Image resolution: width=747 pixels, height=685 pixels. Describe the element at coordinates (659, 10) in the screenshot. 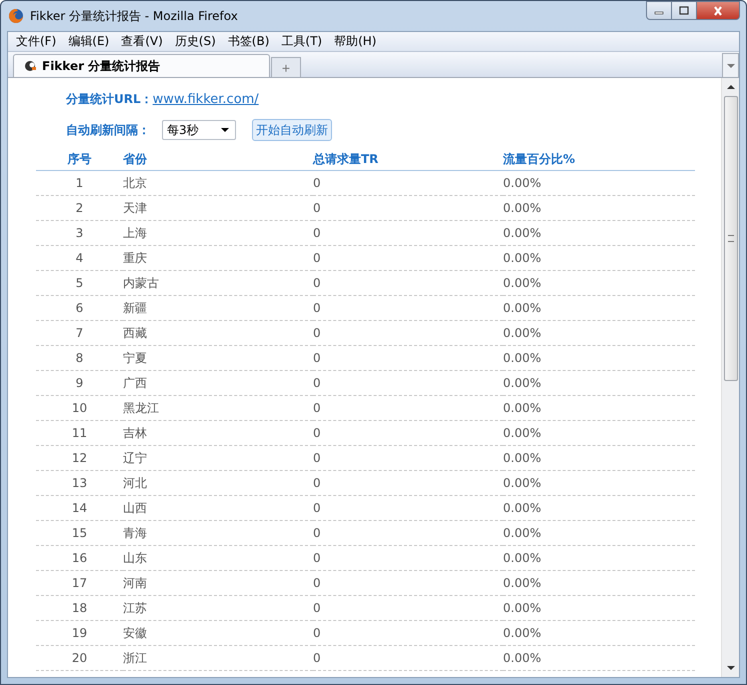

I see `minimize-button` at that location.